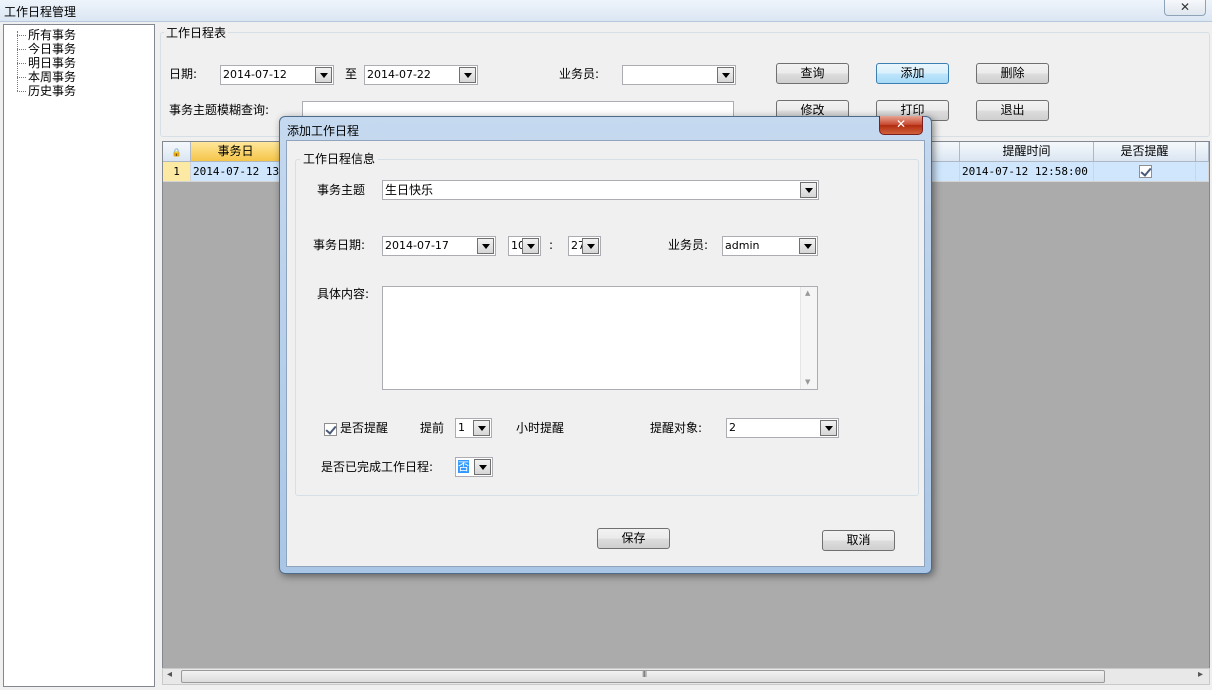 Image resolution: width=1212 pixels, height=690 pixels. What do you see at coordinates (1027, 172) in the screenshot?
I see `table-row-remind-time: 2014-07-12 12:58:00` at bounding box center [1027, 172].